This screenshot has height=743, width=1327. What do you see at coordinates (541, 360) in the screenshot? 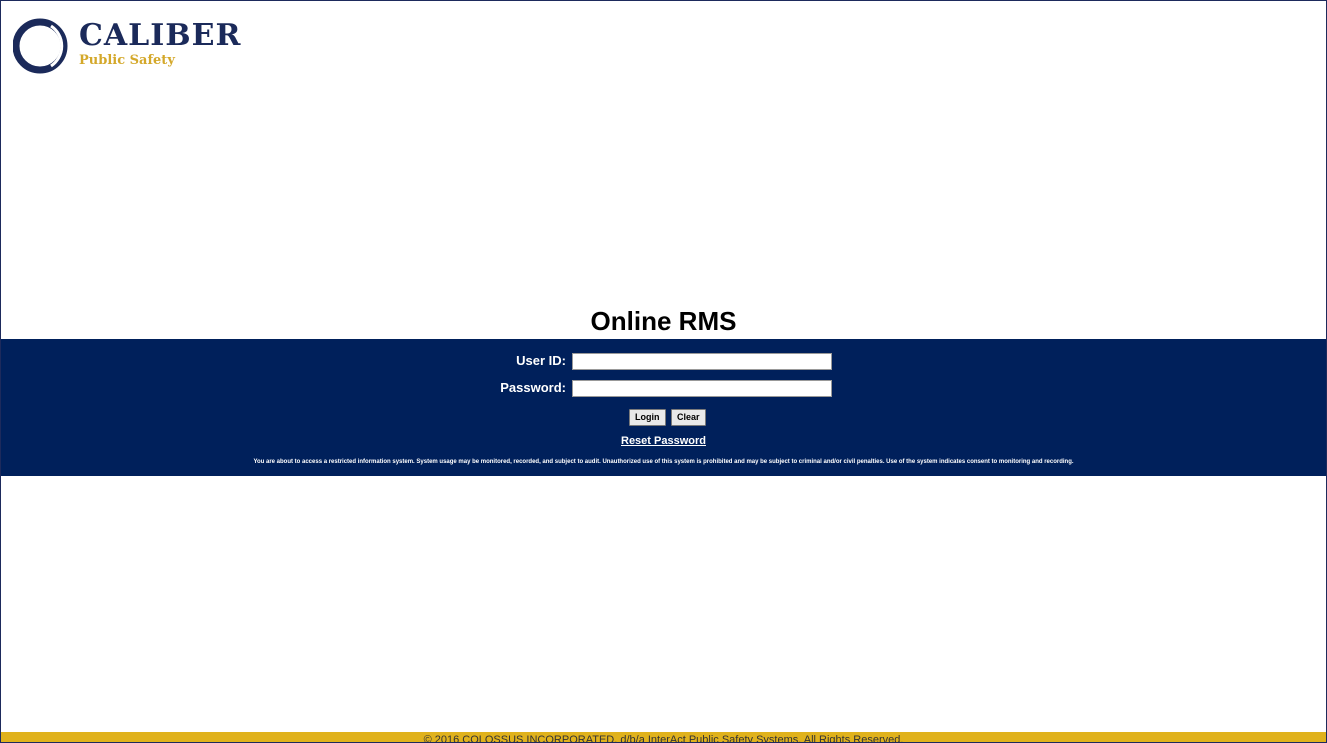
I see `user-id-label: User ID:` at bounding box center [541, 360].